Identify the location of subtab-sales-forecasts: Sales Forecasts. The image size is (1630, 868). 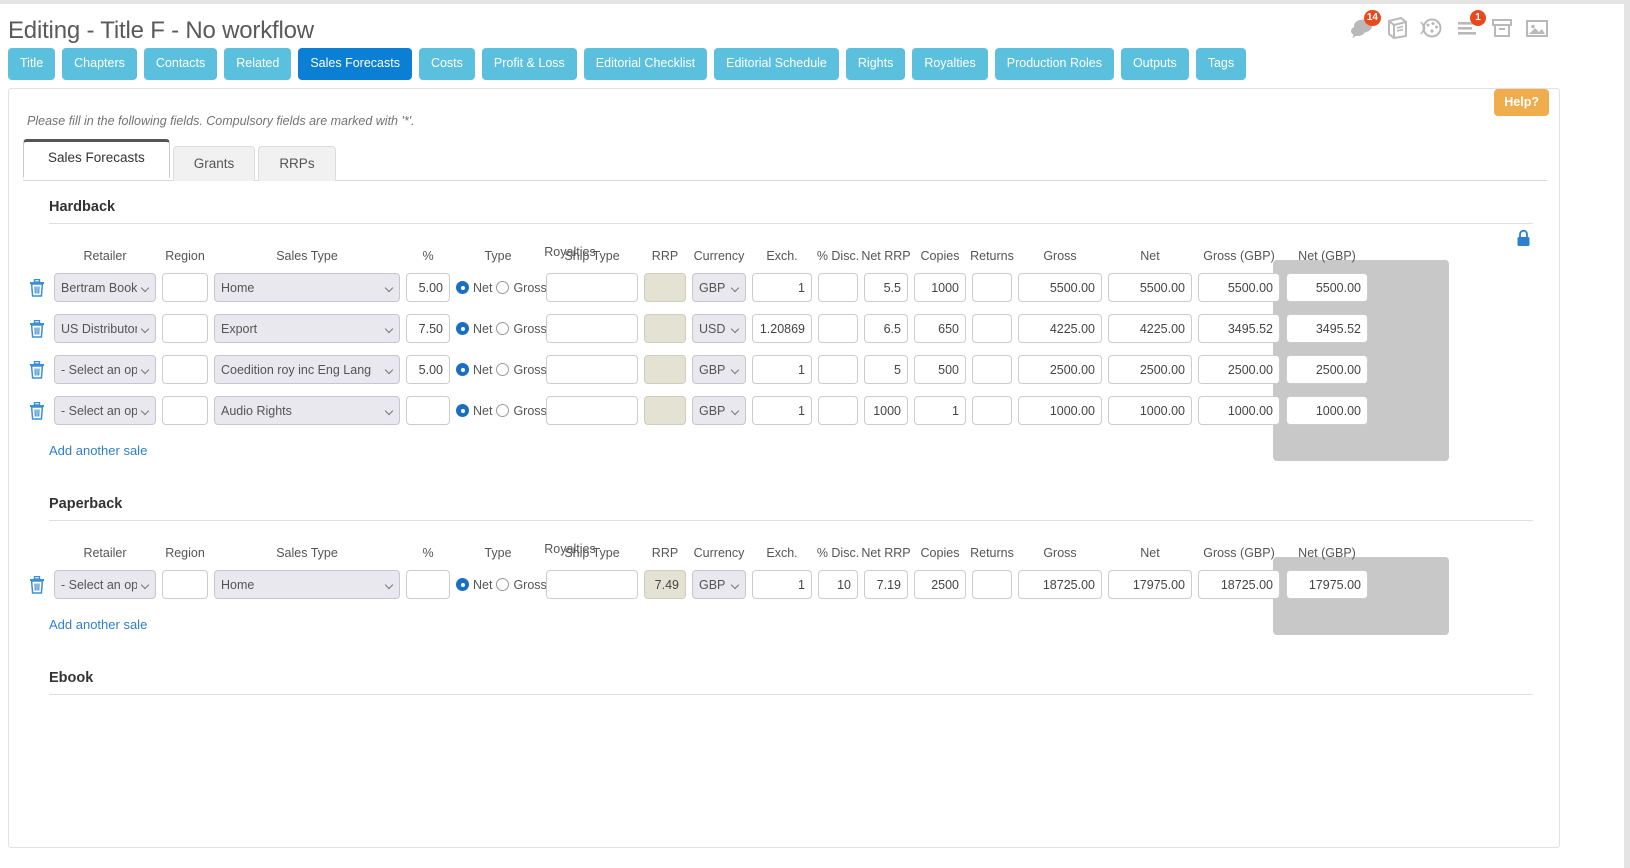
(96, 158).